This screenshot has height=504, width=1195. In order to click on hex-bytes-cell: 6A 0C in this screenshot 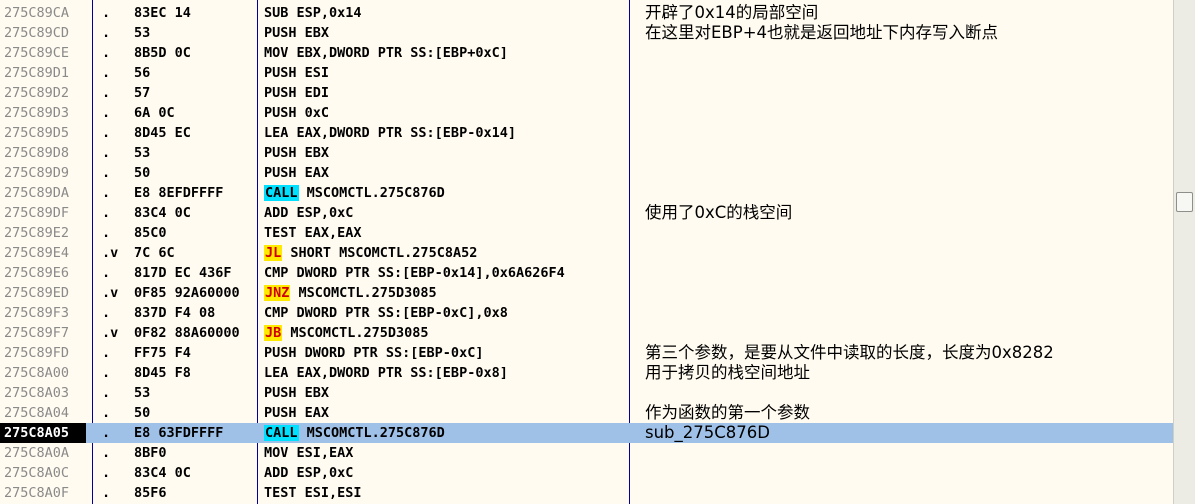, I will do `click(154, 113)`.